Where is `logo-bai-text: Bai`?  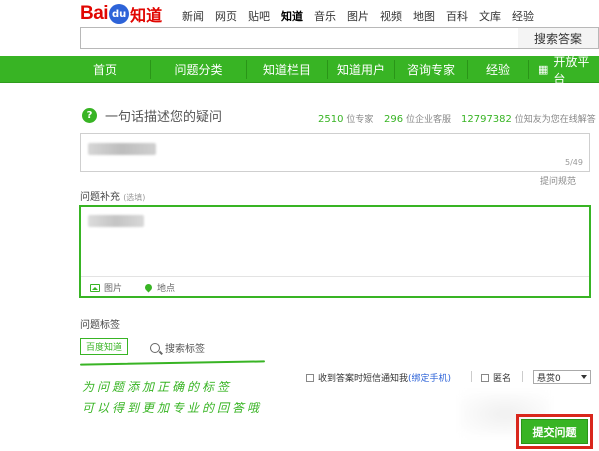
logo-bai-text: Bai is located at coordinates (94, 13).